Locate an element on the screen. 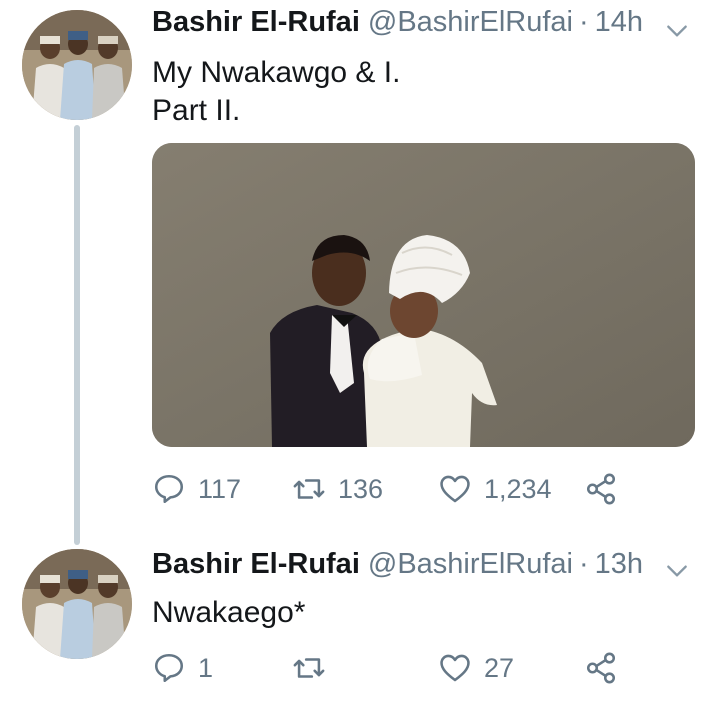 This screenshot has width=720, height=705. tweet-actions: 117 136 1,234 is located at coordinates (385, 489).